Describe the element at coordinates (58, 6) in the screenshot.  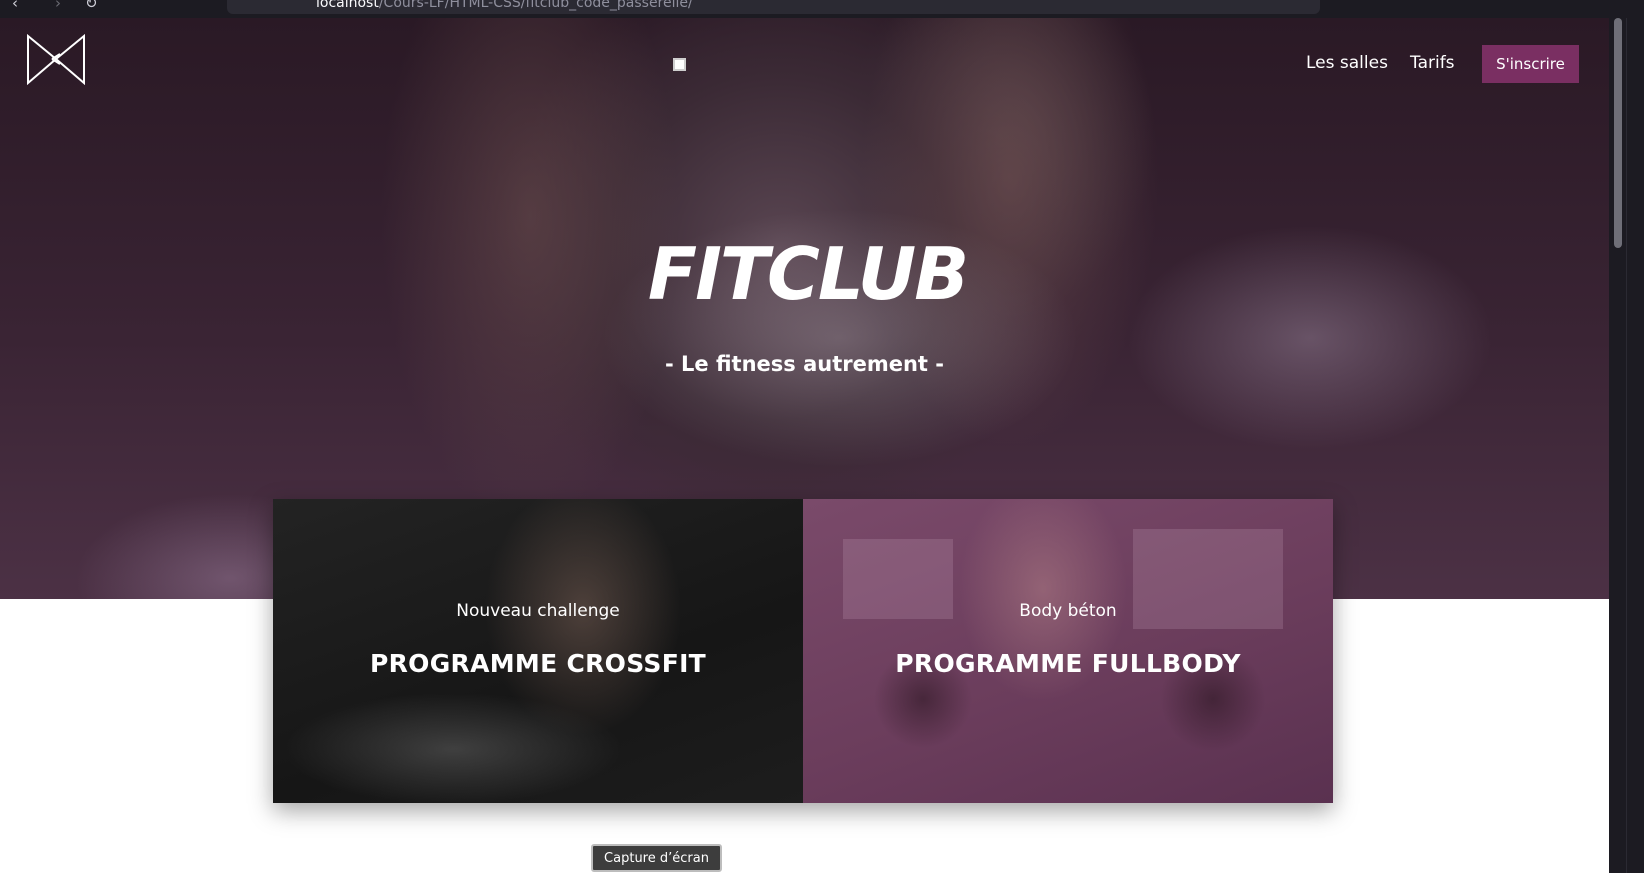
I see `forward-icon: ›` at that location.